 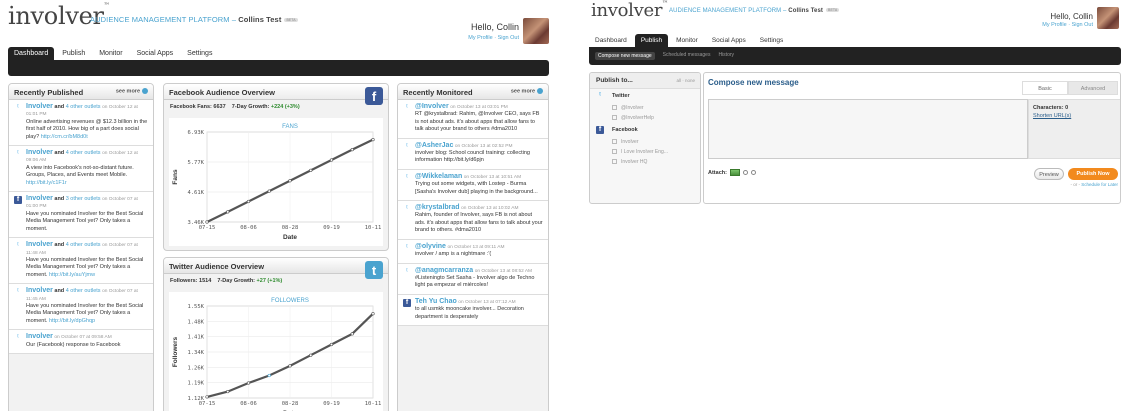 I want to click on tab-advanced: Advanced, so click(x=1093, y=88).